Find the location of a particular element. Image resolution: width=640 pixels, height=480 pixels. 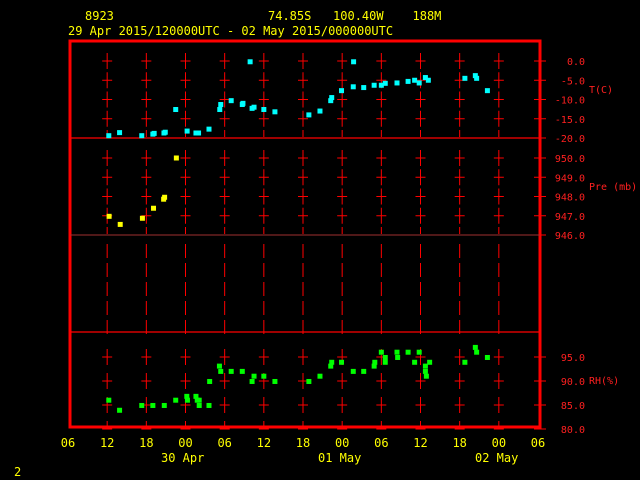

page-number: 2 is located at coordinates (17, 472).